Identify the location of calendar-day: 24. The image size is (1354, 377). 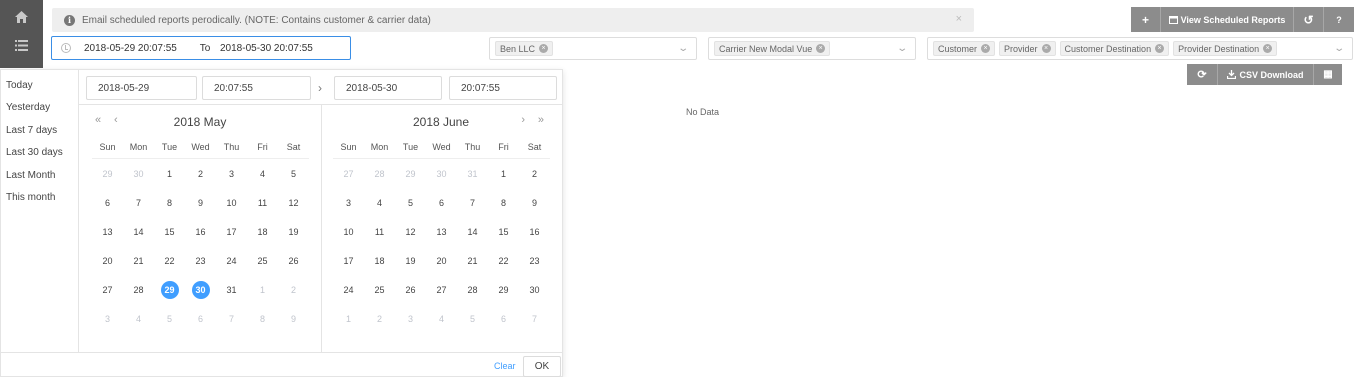
(231, 260).